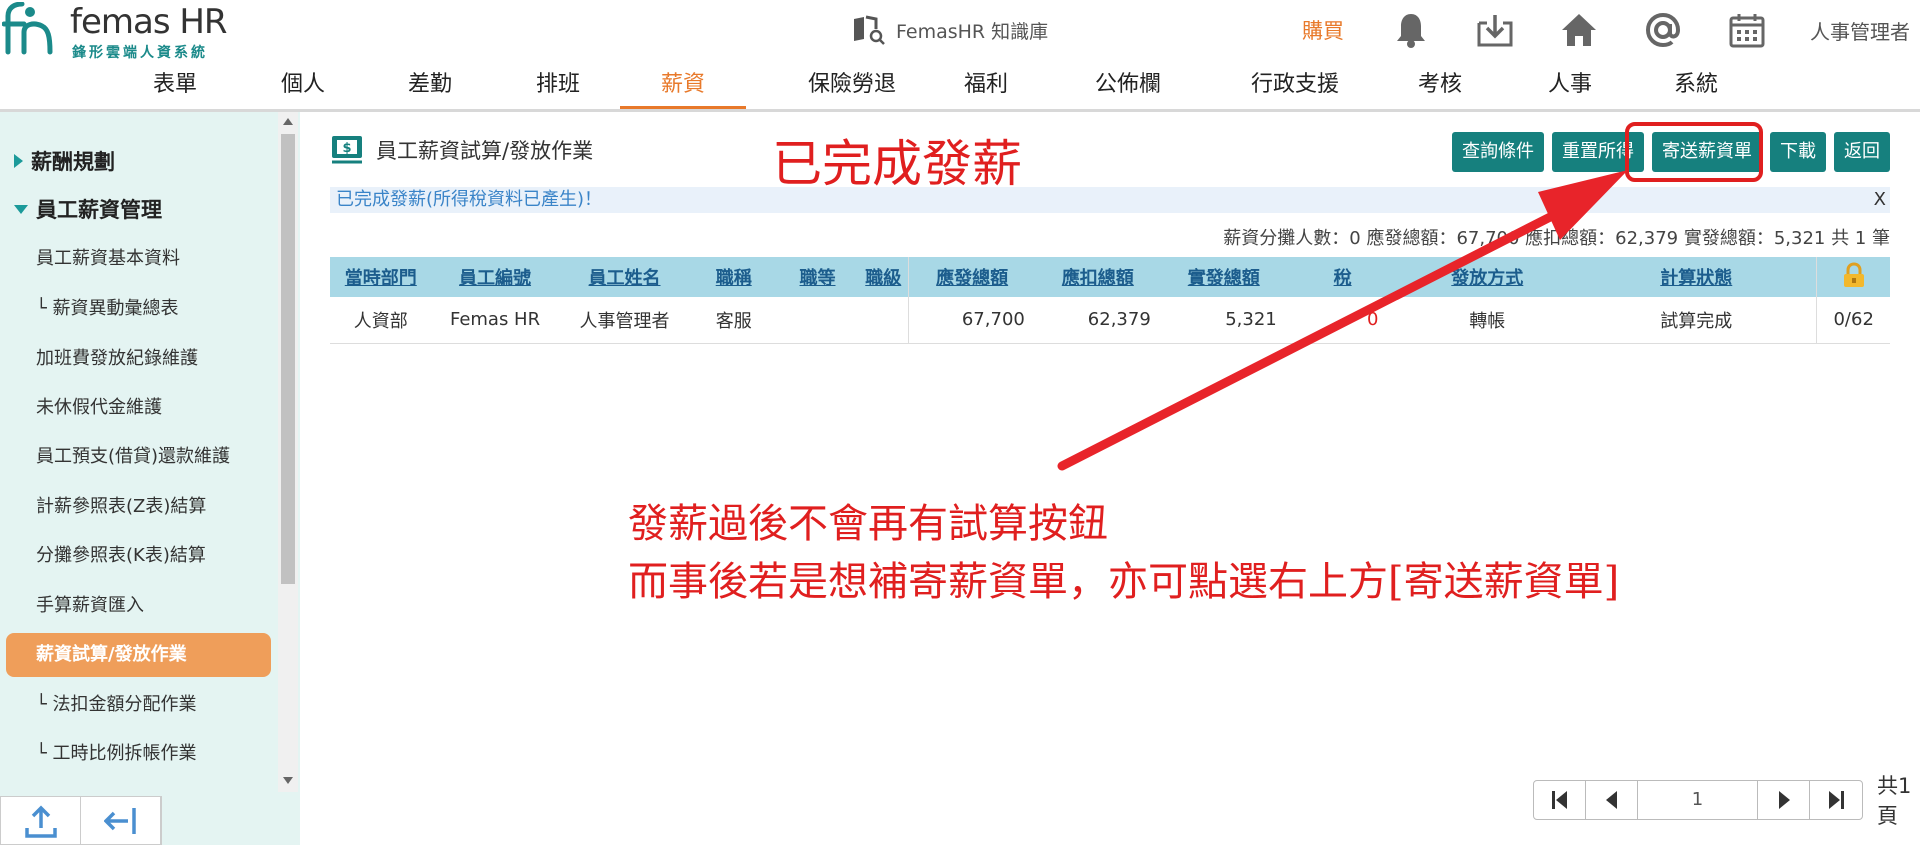 This screenshot has height=845, width=1920. I want to click on column-header: 應扣總額, so click(1097, 277).